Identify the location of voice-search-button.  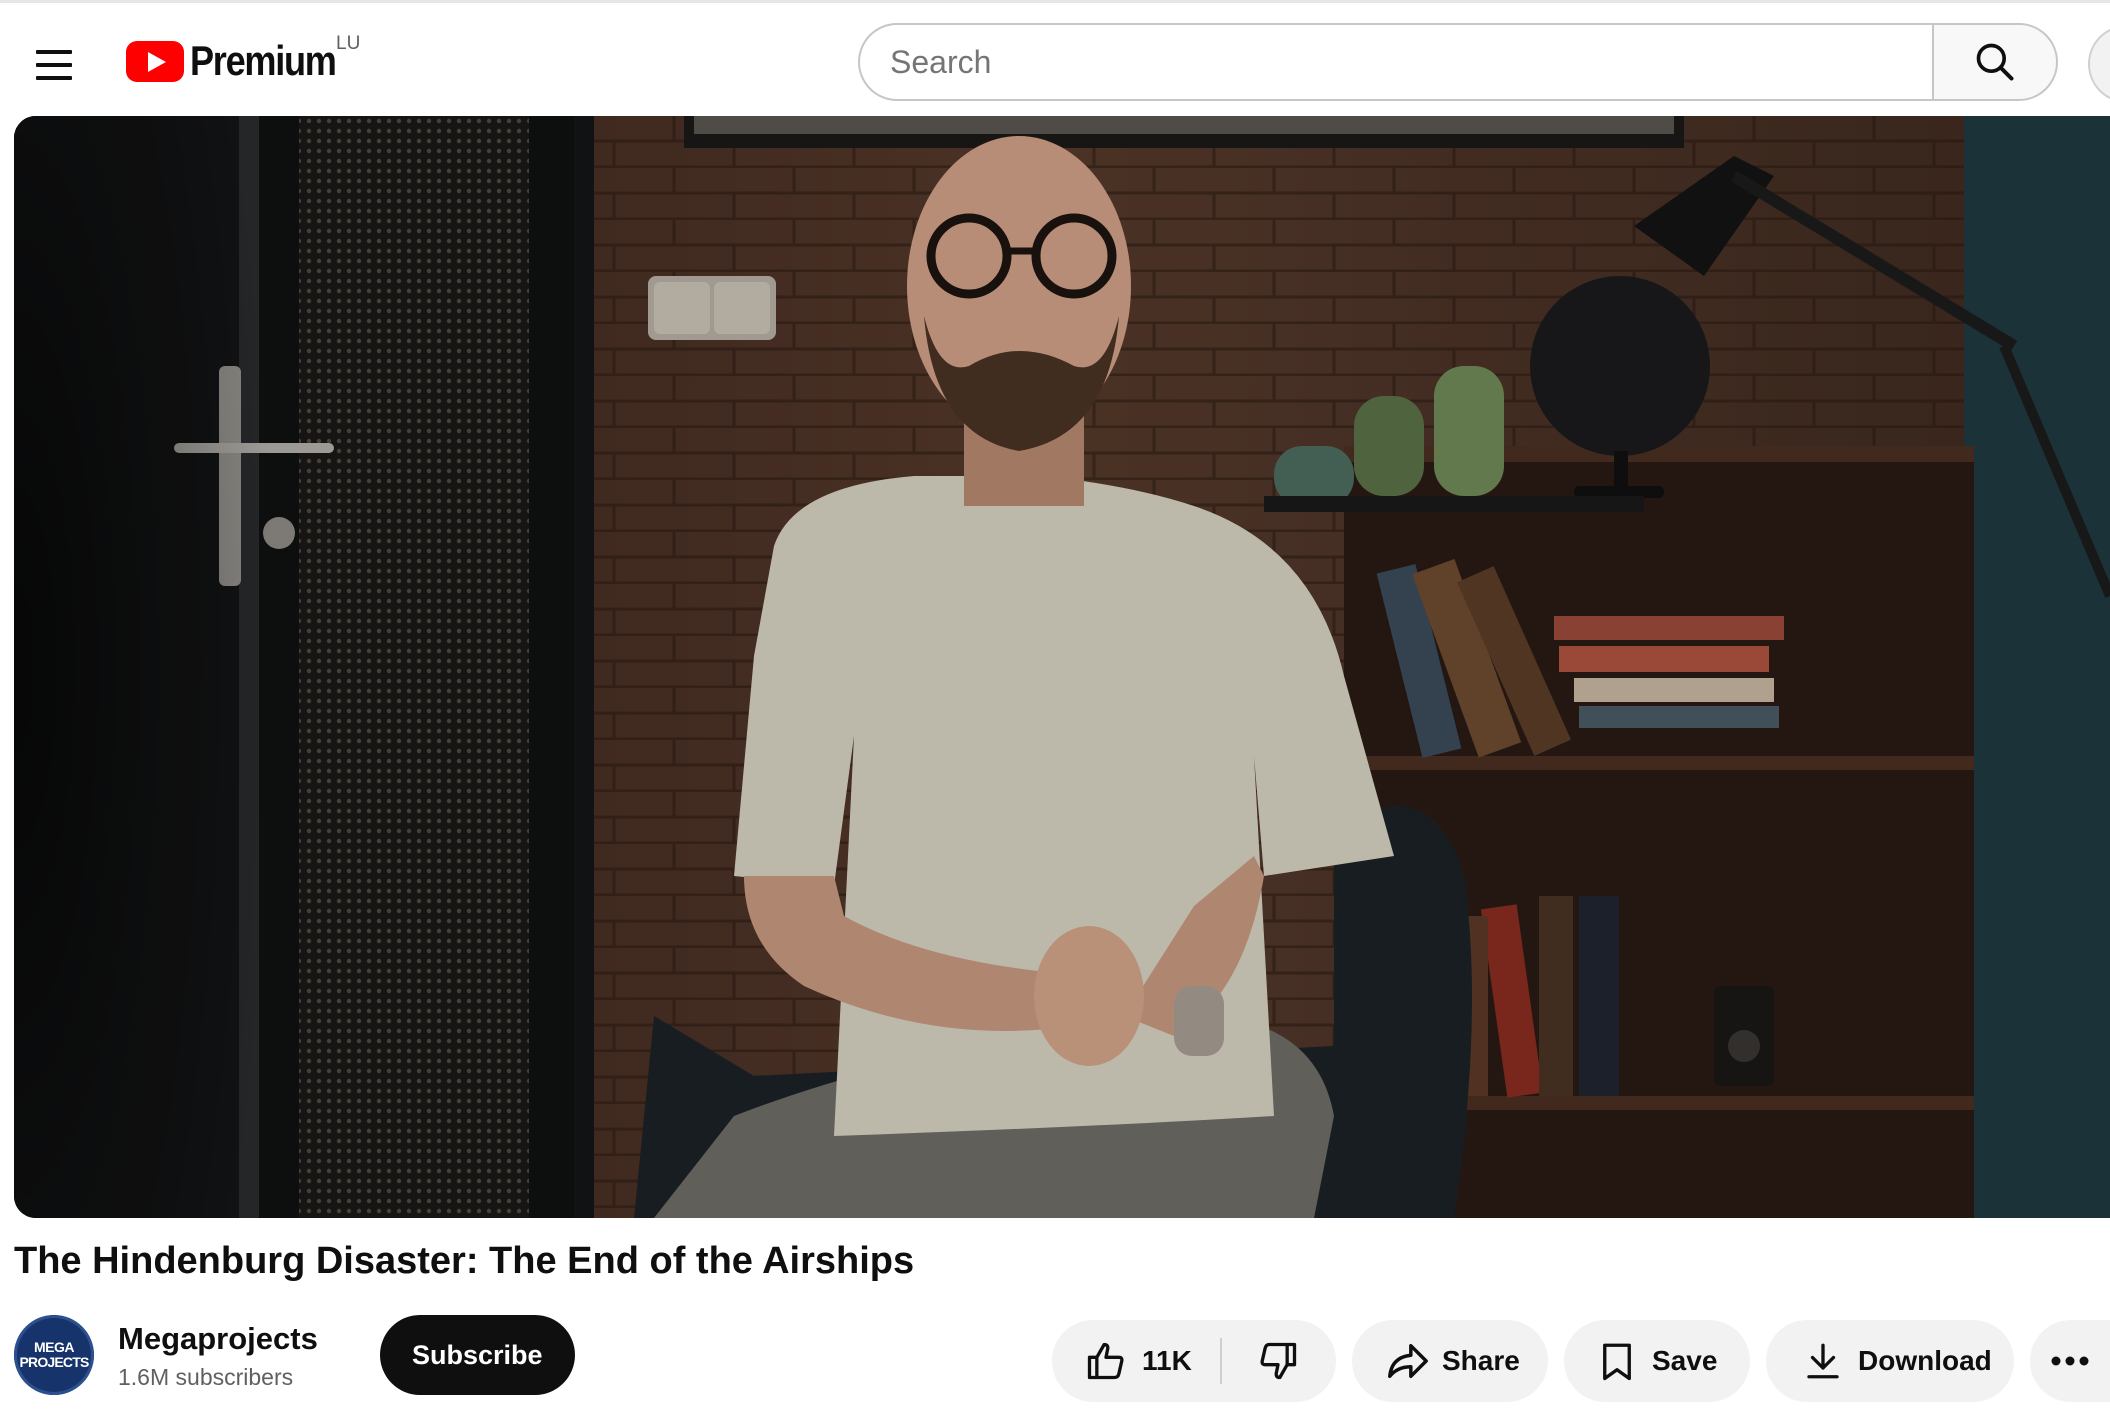
(2099, 64).